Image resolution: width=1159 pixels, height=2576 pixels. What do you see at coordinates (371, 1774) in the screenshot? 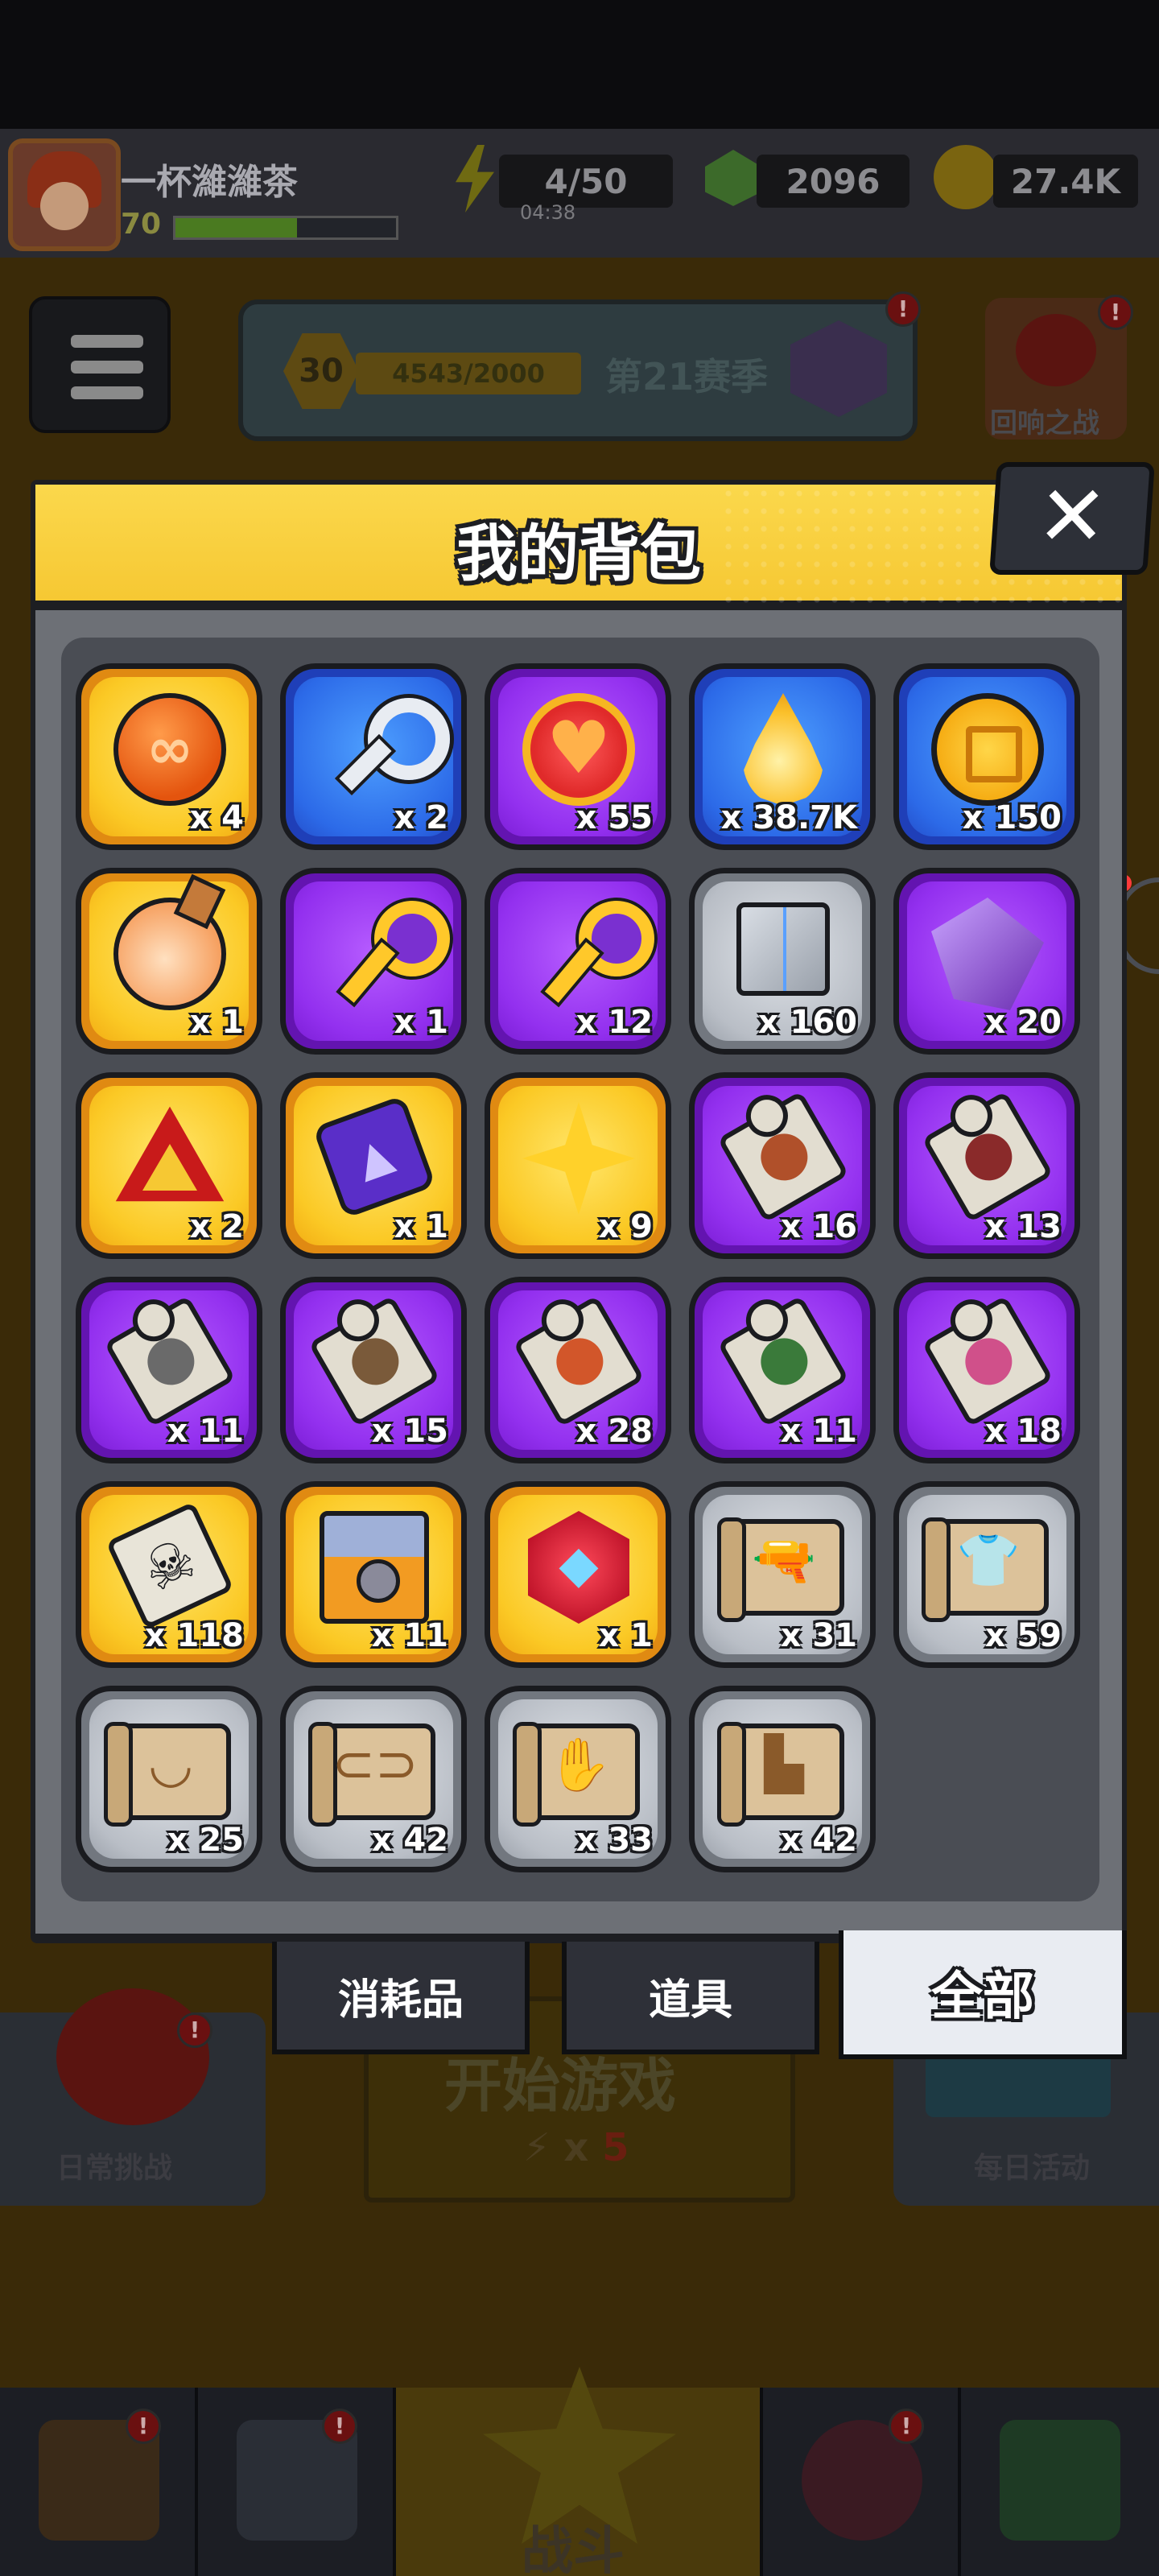
I see `belt-blueprint-icon` at bounding box center [371, 1774].